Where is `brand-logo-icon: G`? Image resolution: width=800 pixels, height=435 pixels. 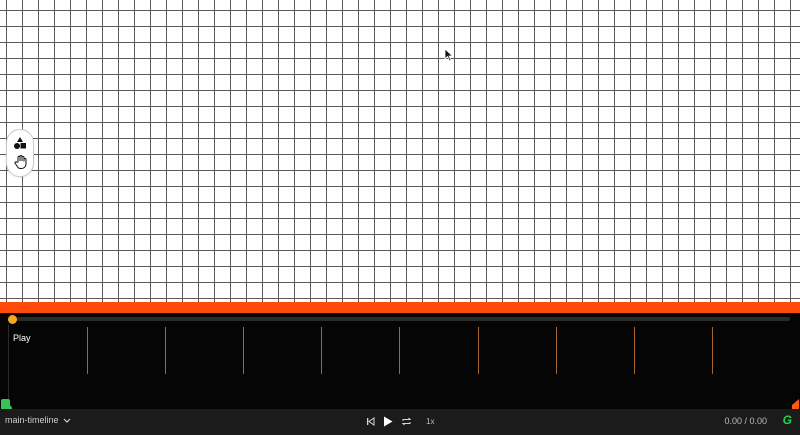 brand-logo-icon: G is located at coordinates (787, 420).